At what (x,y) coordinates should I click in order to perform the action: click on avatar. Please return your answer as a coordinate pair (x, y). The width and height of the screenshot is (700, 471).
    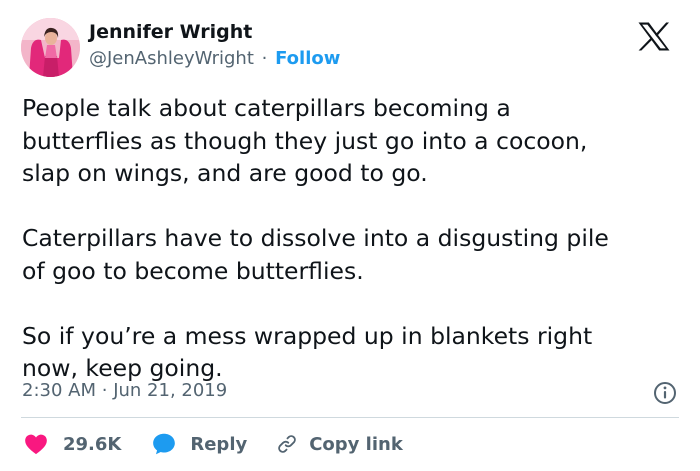
    Looking at the image, I should click on (50, 47).